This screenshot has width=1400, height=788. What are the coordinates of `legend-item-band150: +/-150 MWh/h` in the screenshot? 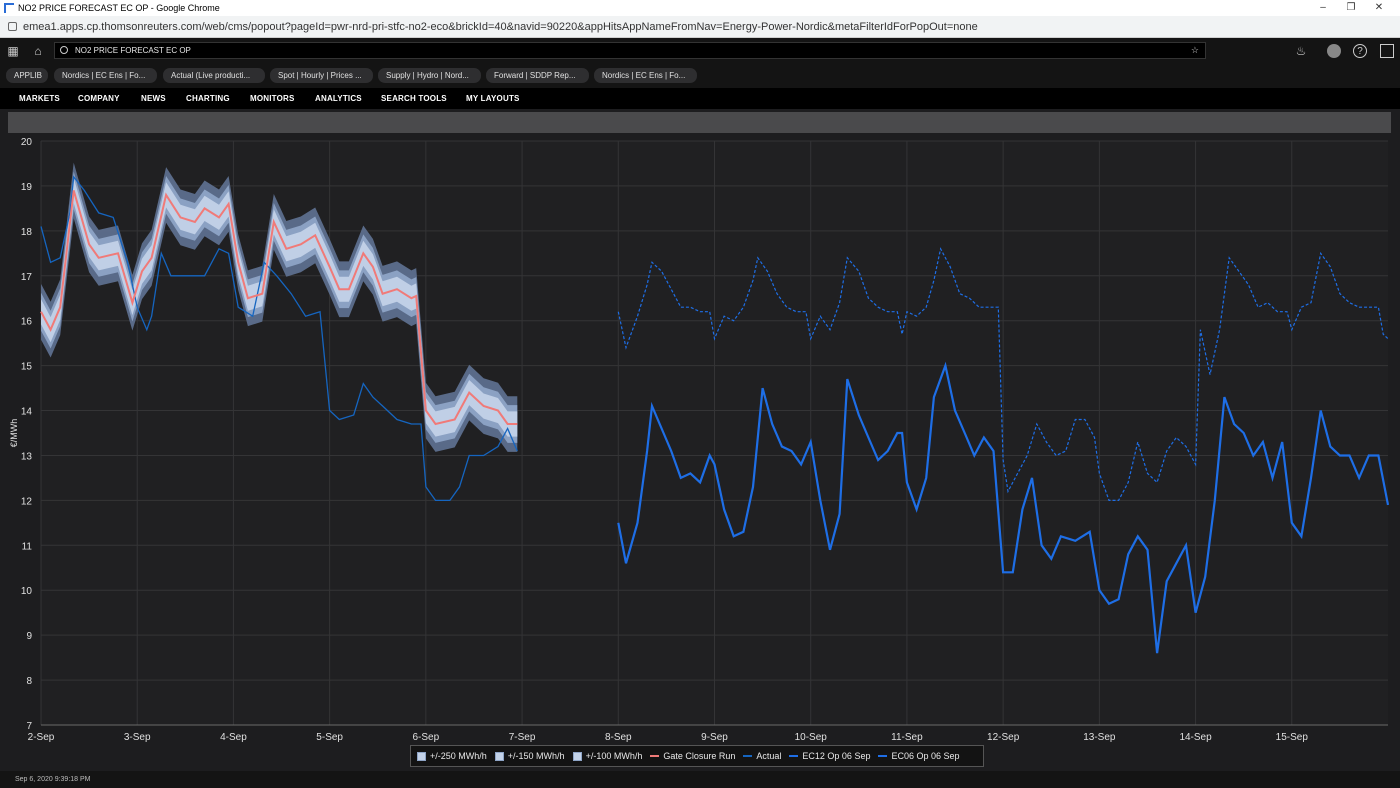 It's located at (529, 756).